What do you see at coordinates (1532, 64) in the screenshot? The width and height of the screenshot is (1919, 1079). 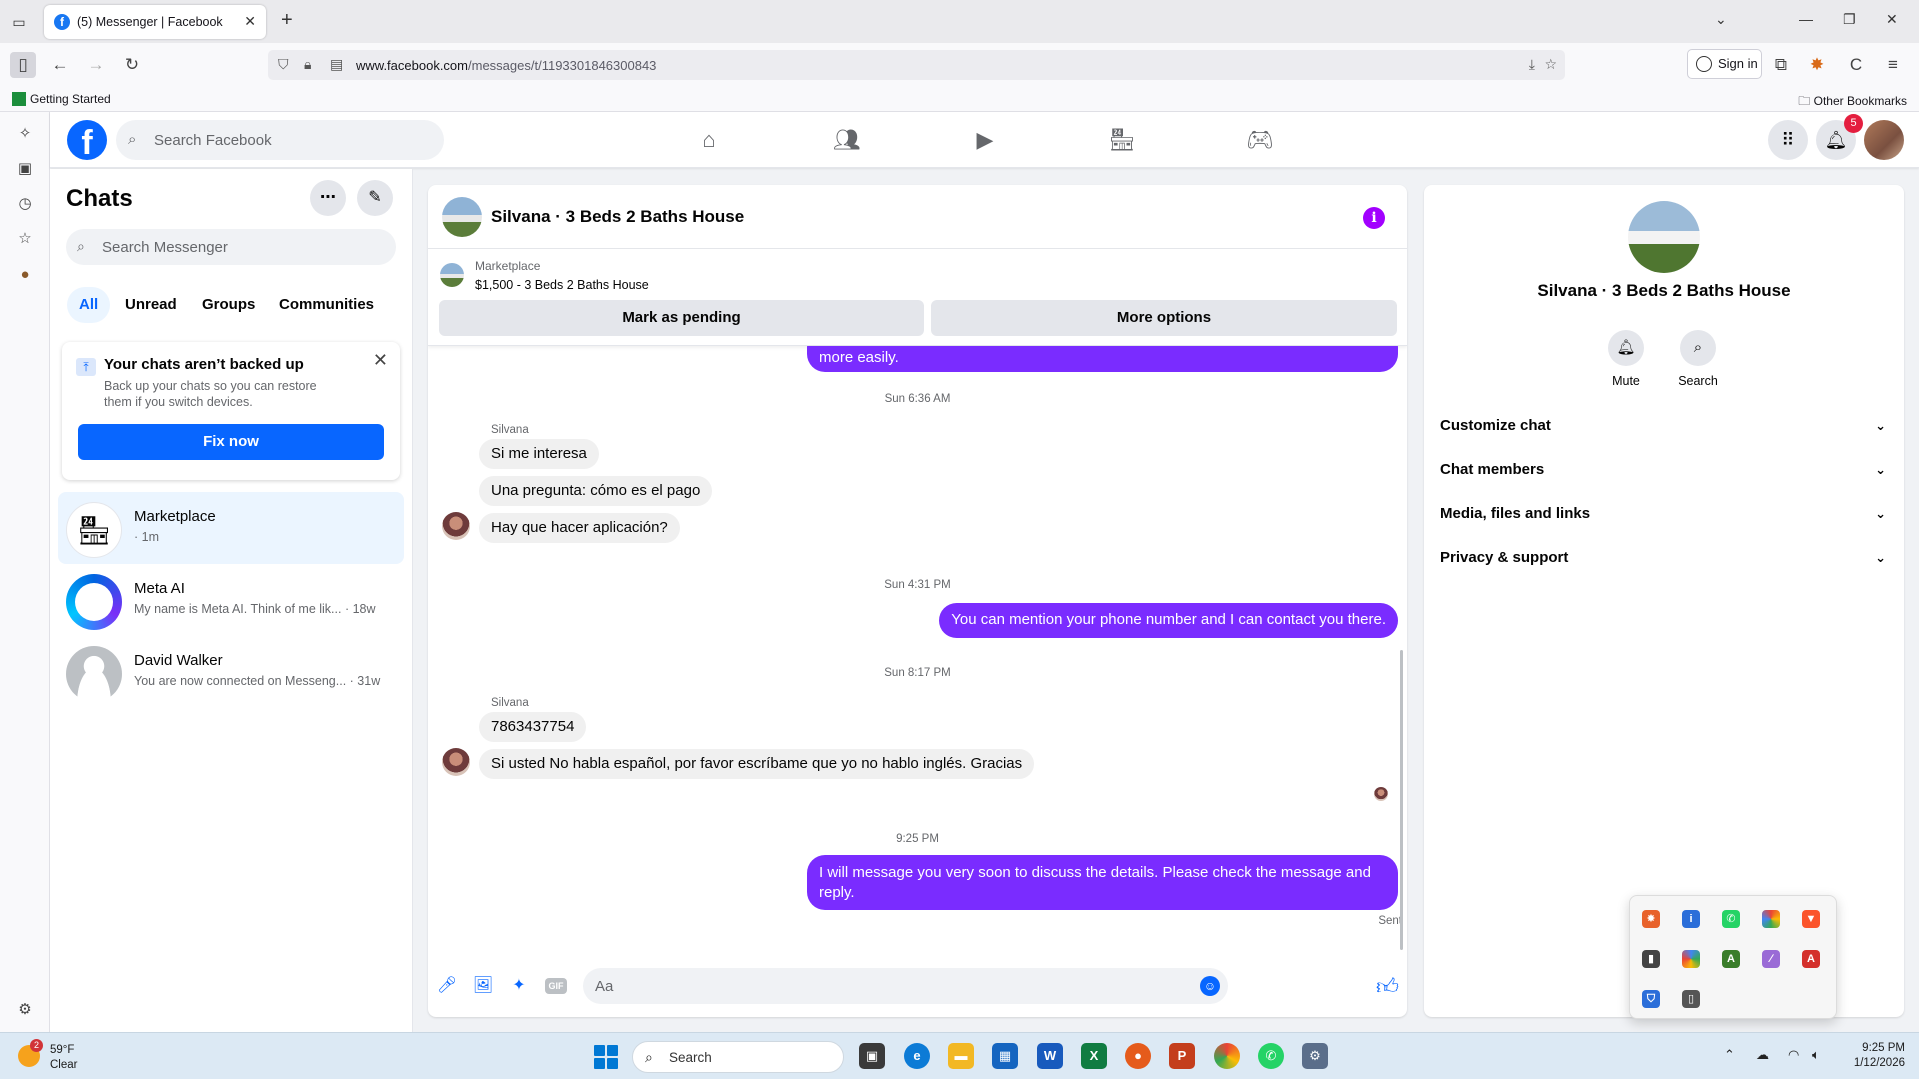 I see `install-icon: ⤓` at bounding box center [1532, 64].